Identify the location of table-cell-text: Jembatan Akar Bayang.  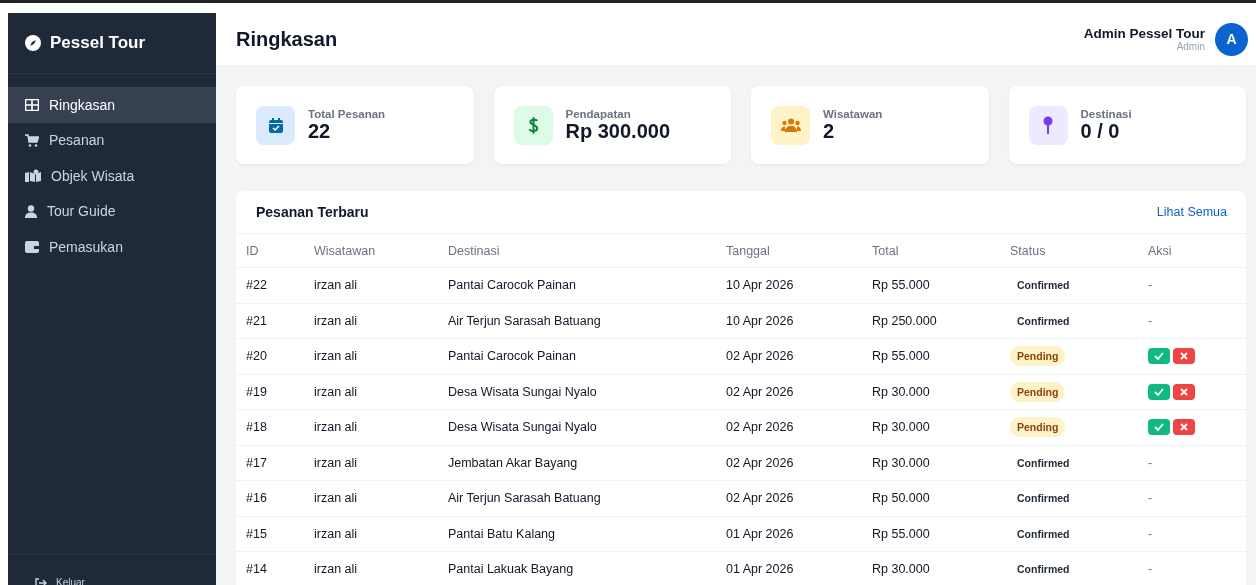
(513, 462).